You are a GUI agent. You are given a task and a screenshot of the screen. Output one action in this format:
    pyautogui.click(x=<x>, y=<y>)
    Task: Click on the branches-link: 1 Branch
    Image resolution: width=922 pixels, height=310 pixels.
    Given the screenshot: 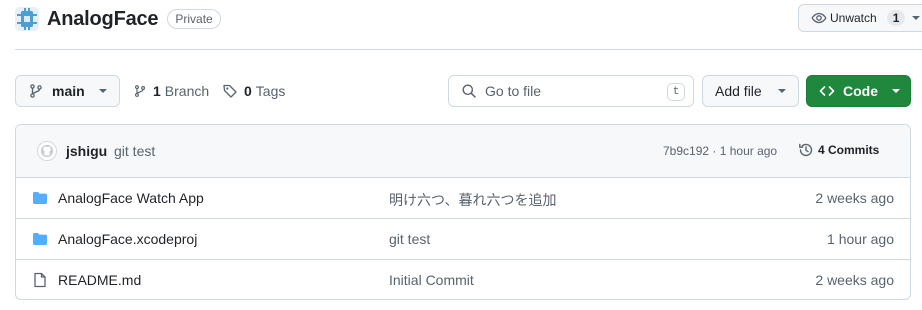 What is the action you would take?
    pyautogui.click(x=171, y=91)
    